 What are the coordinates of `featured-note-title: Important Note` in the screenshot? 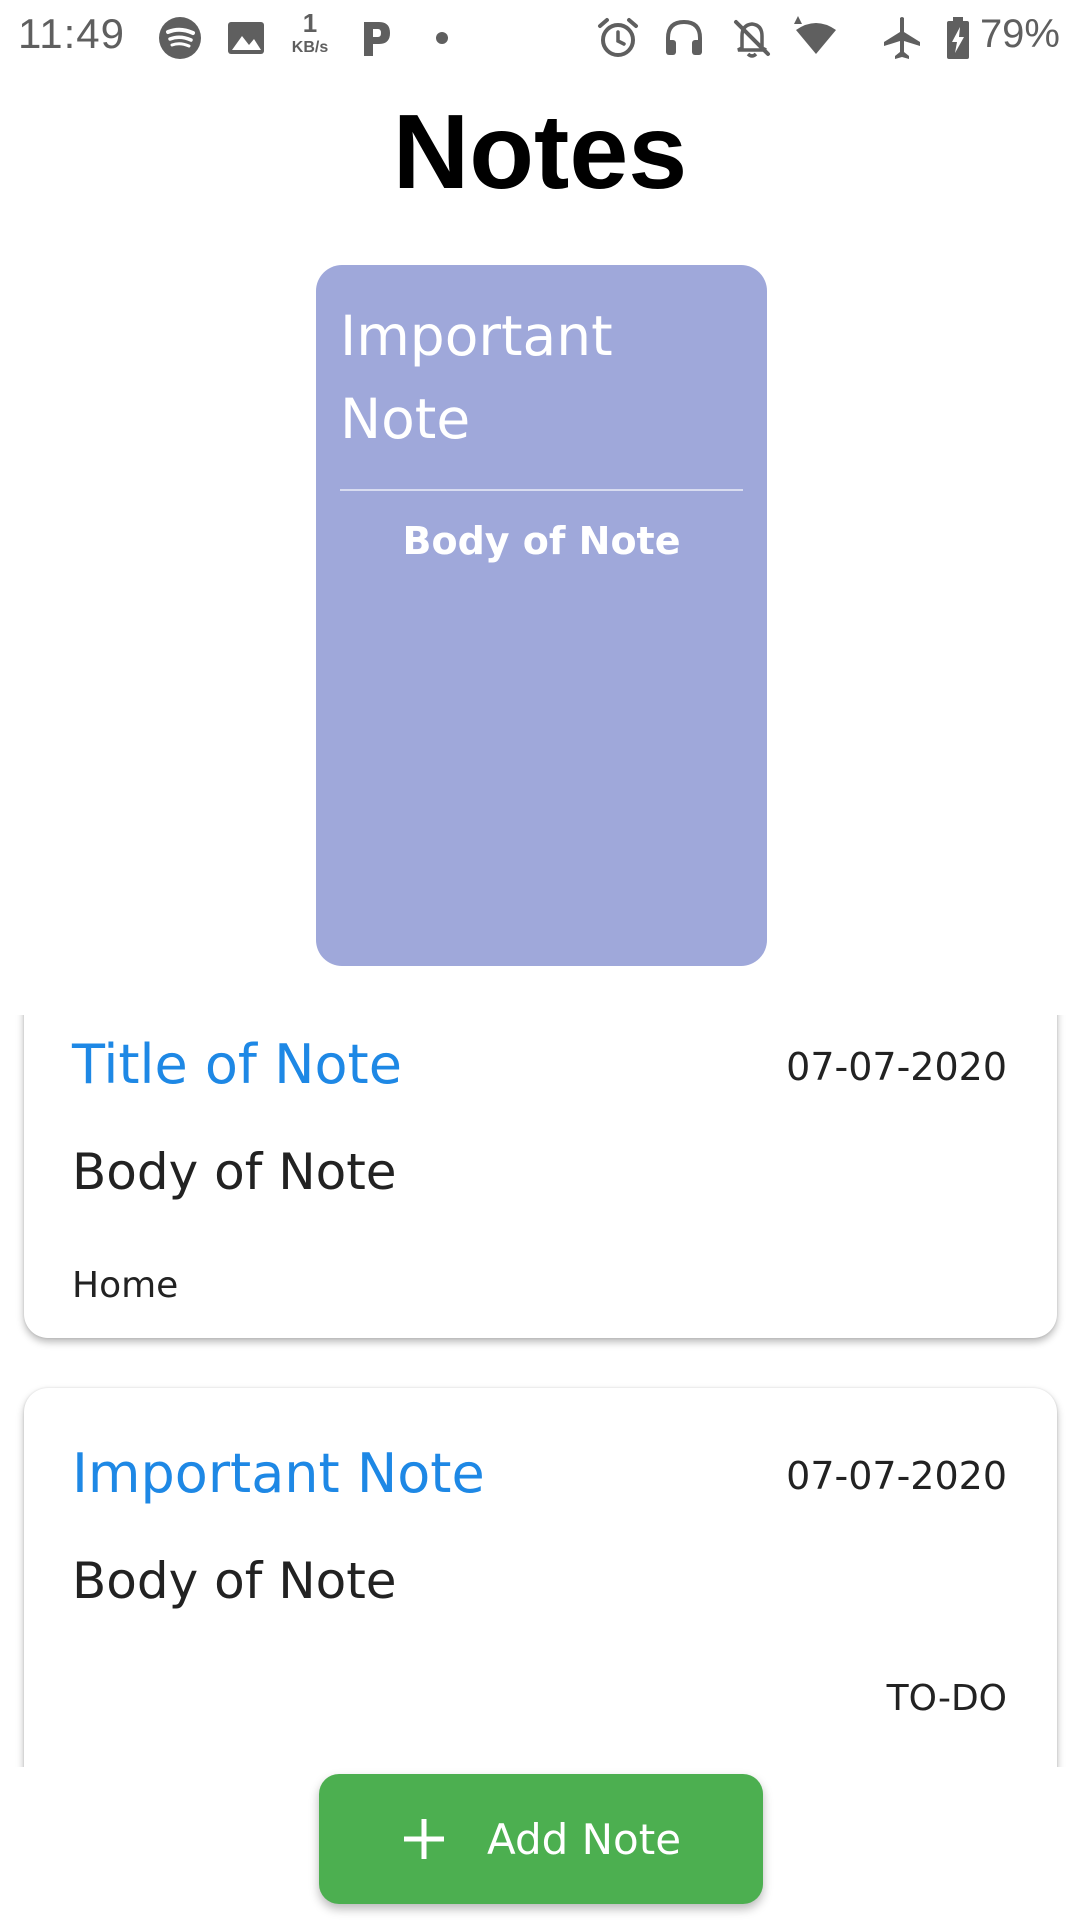 It's located at (476, 377).